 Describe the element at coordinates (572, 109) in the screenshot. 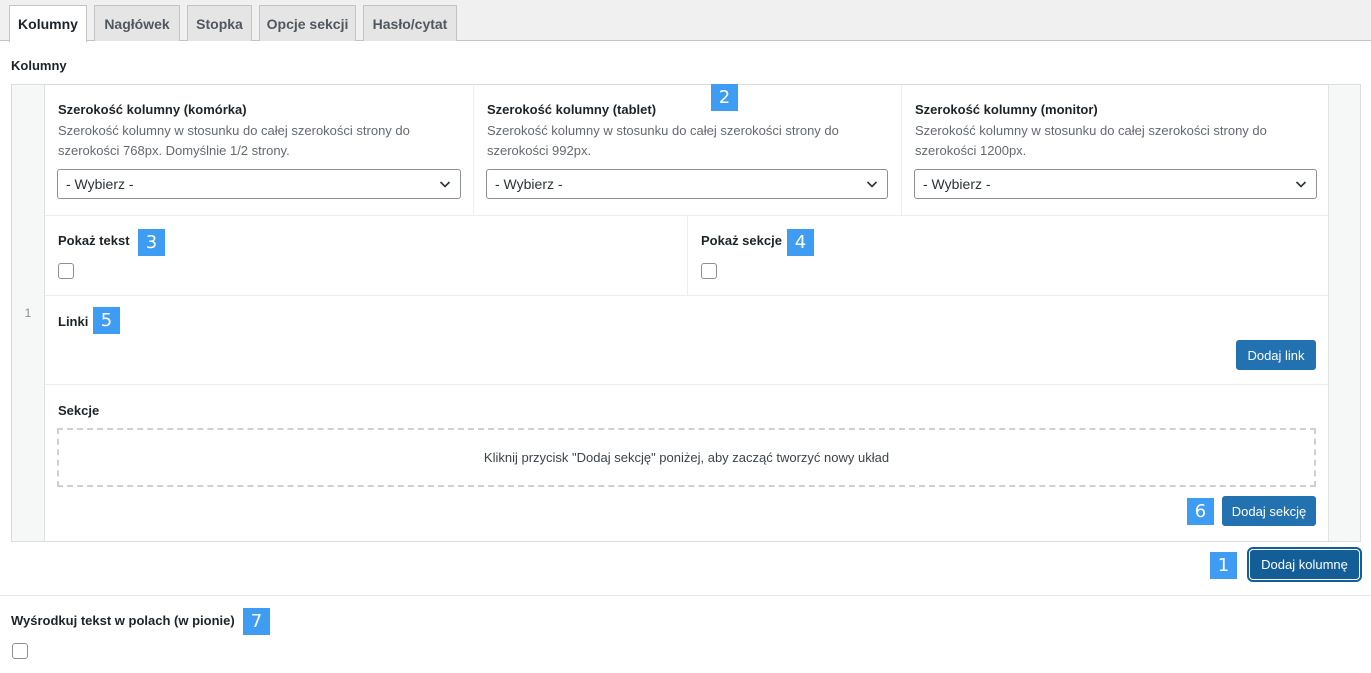

I see `width-tablet-title: Szerokość kolumny (tablet)` at that location.